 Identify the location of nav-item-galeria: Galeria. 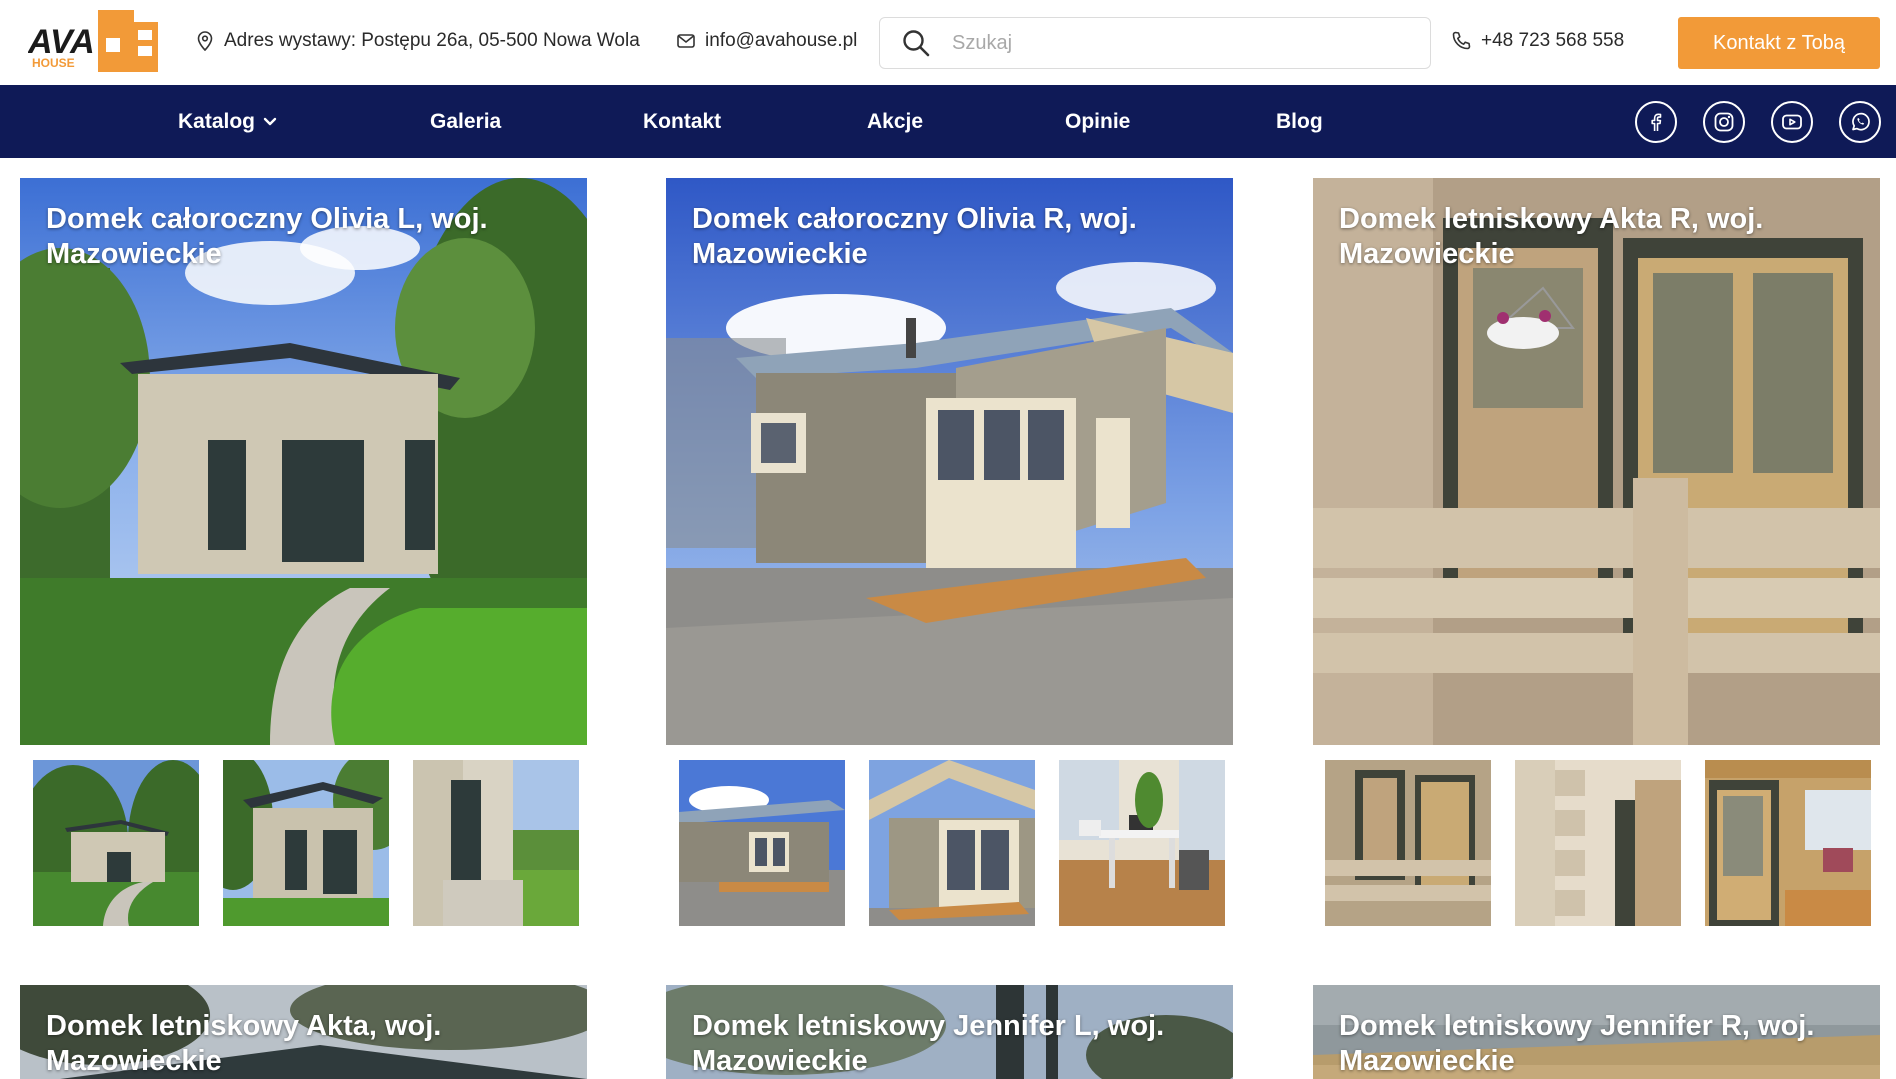
(465, 121).